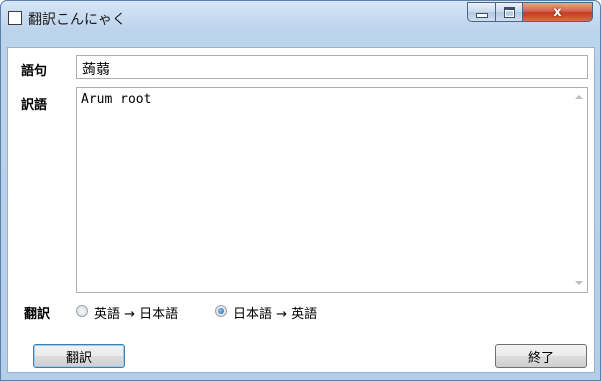  I want to click on app-icon, so click(15, 18).